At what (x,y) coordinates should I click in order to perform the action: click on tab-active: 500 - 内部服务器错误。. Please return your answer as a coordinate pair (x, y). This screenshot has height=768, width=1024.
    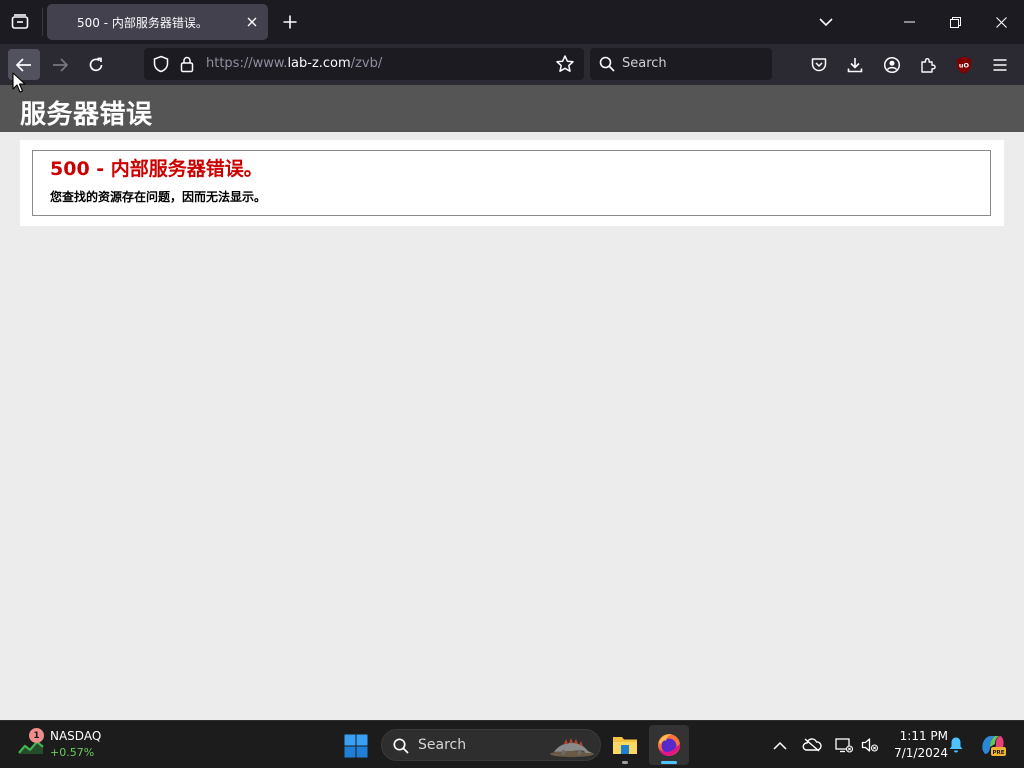
    Looking at the image, I should click on (157, 22).